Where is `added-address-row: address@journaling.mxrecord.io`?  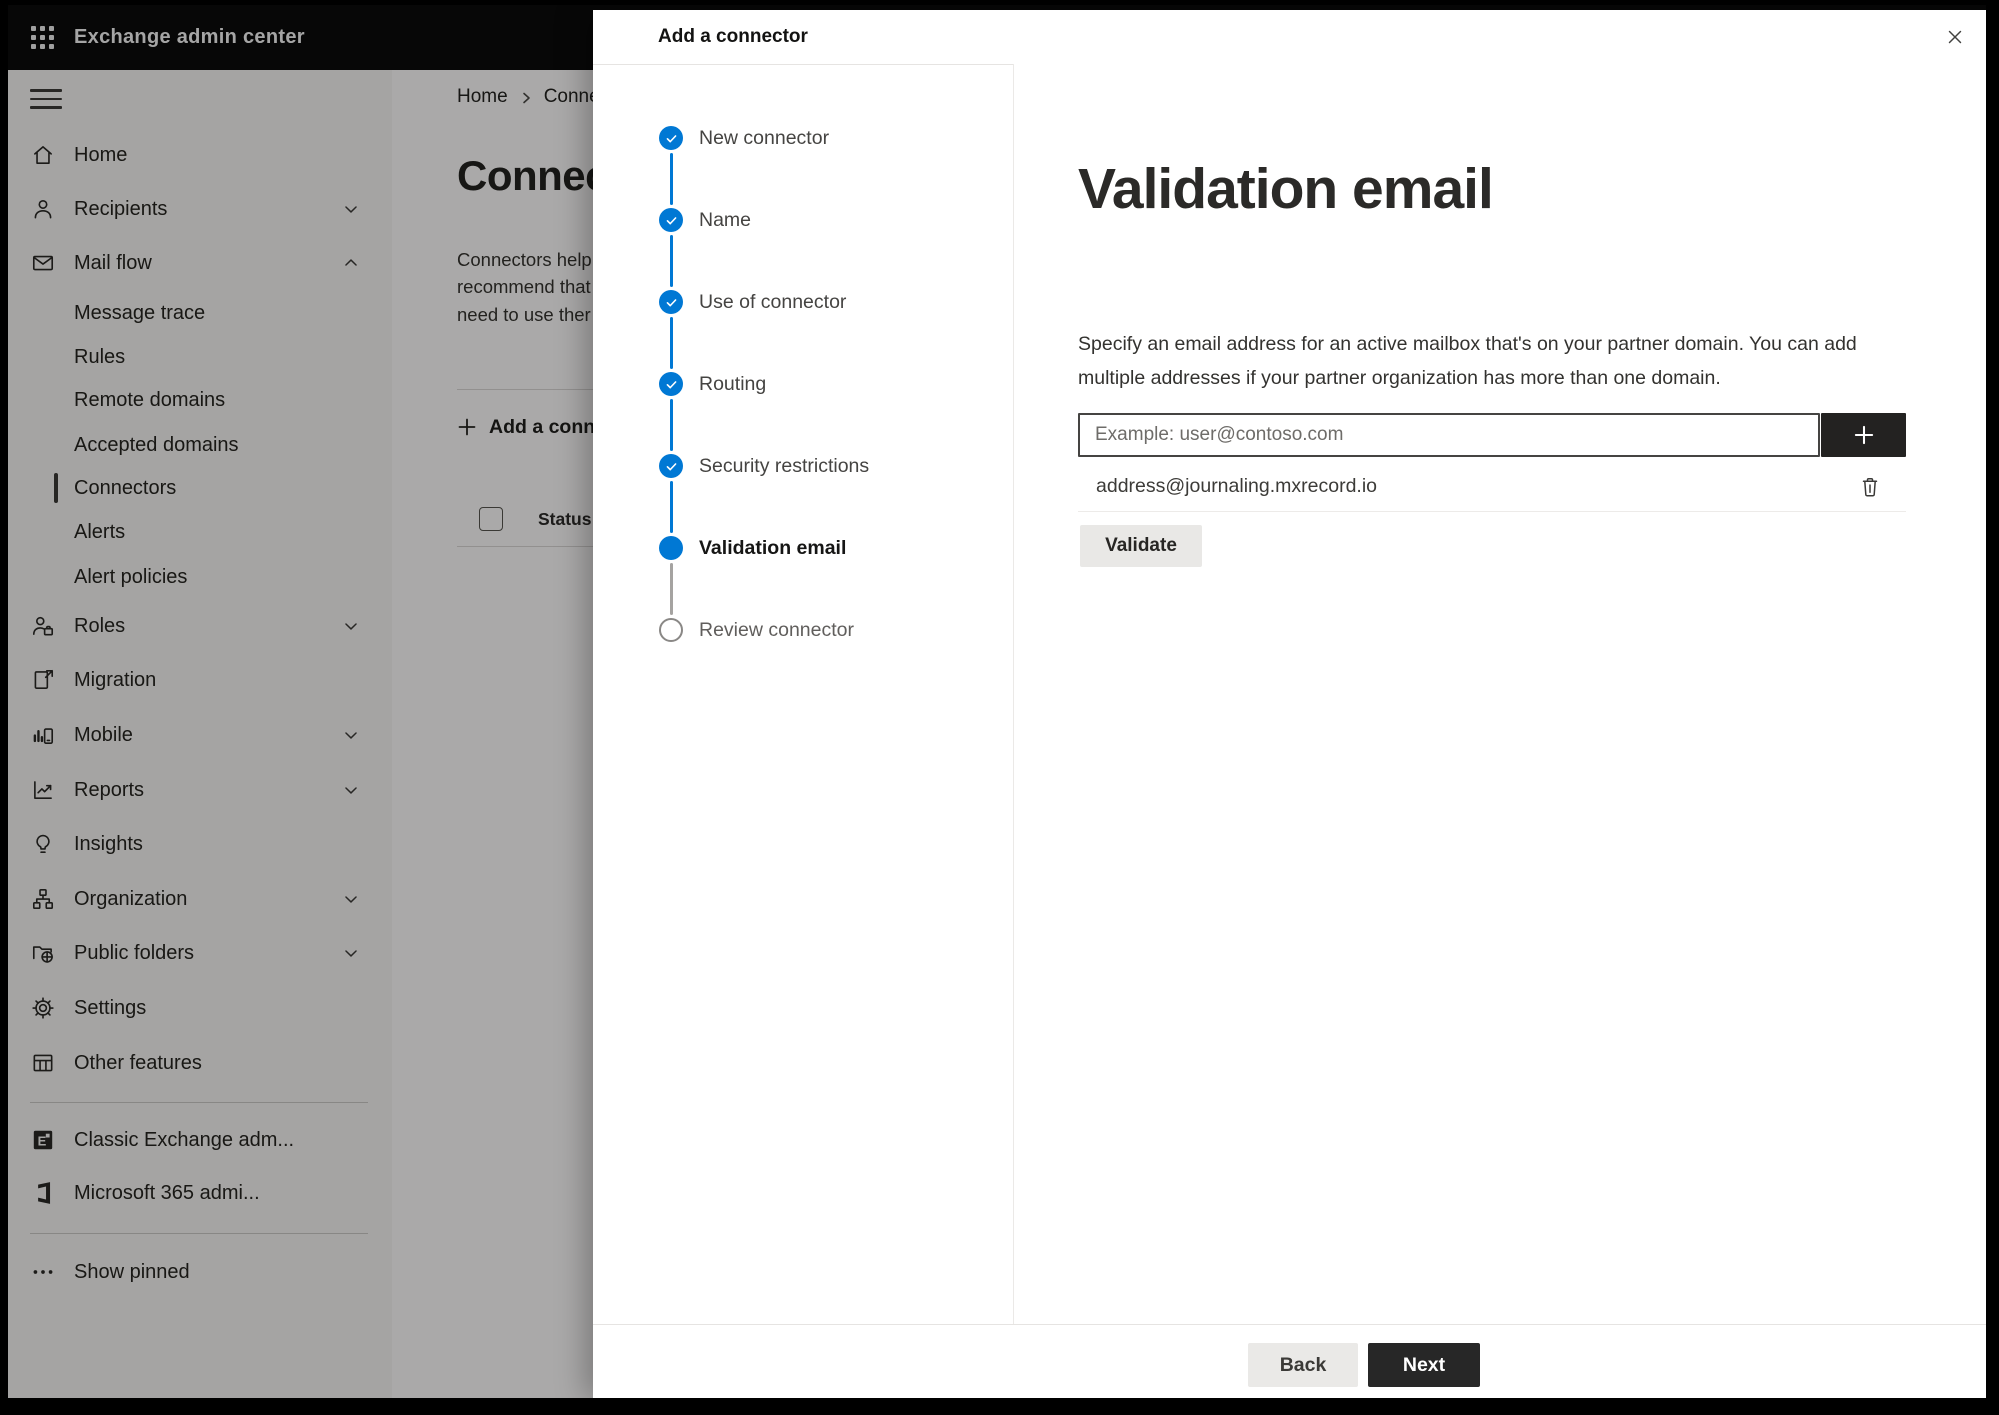 added-address-row: address@journaling.mxrecord.io is located at coordinates (1492, 487).